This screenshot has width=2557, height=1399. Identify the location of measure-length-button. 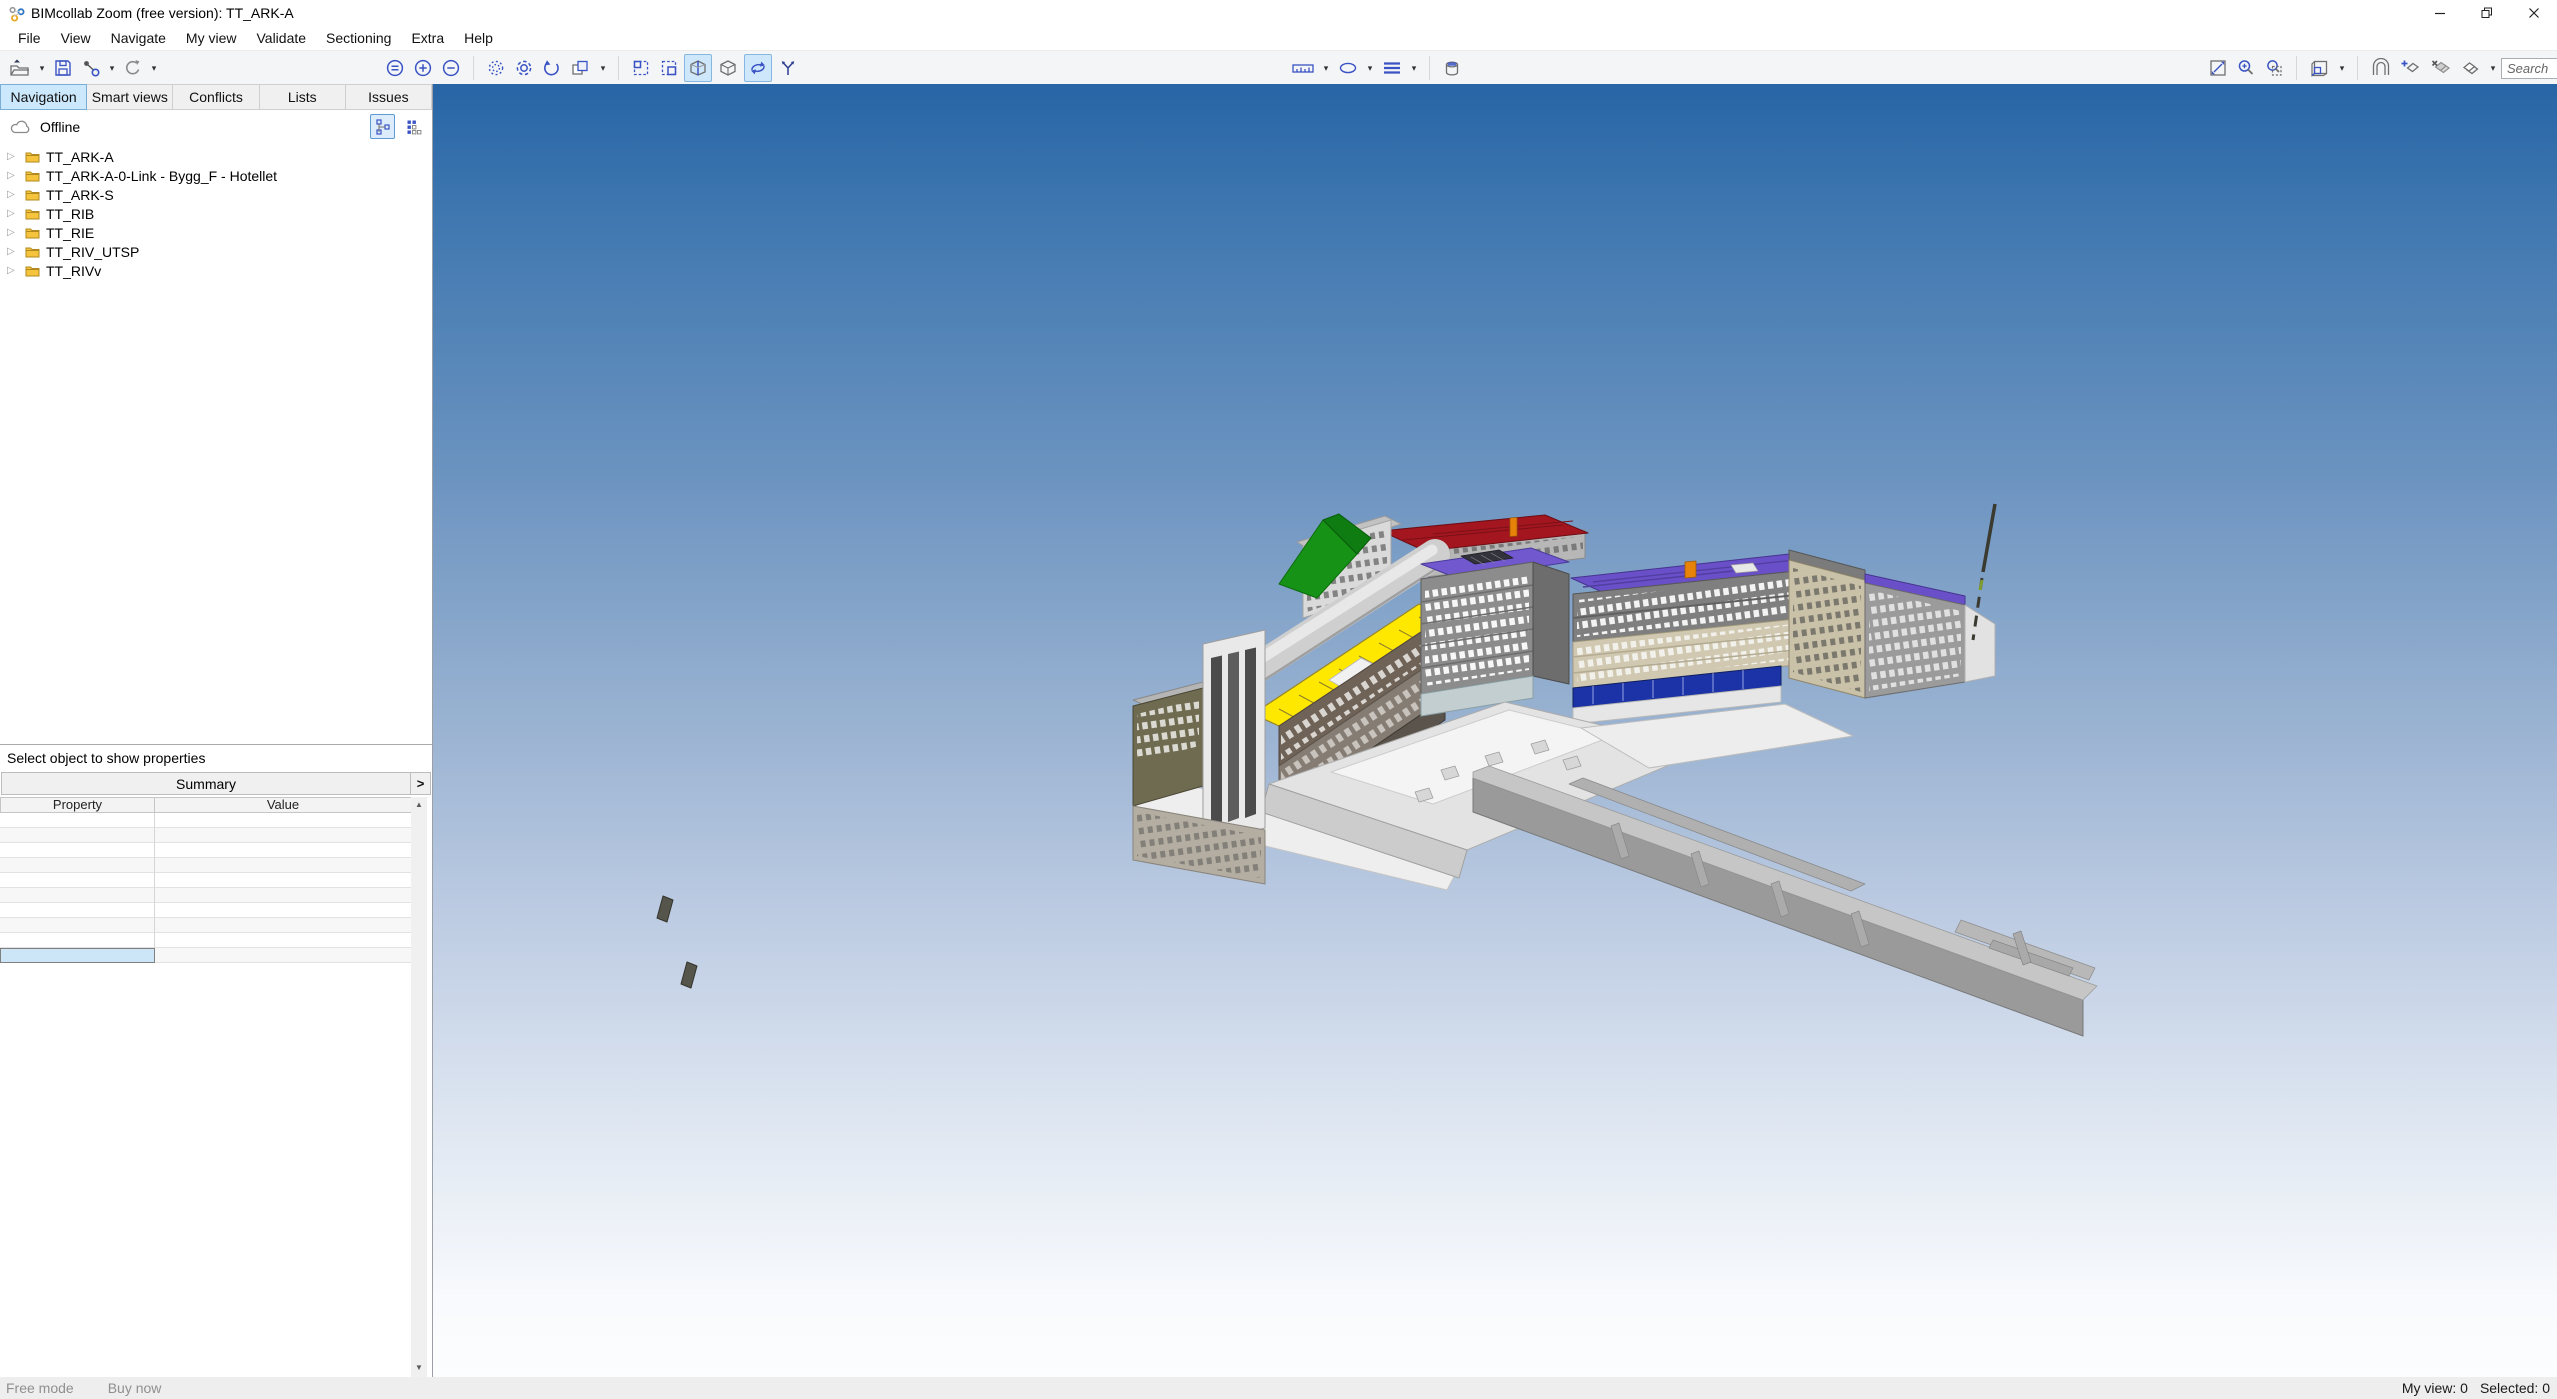
(1303, 68).